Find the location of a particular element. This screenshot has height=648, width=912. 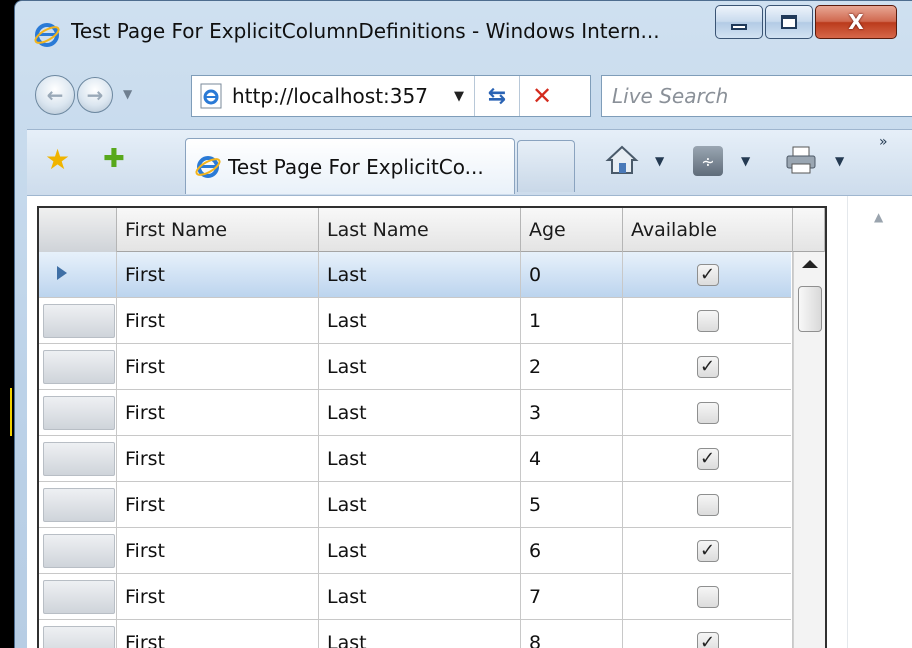

table-row: First Last 8 ✓ is located at coordinates (416, 634).